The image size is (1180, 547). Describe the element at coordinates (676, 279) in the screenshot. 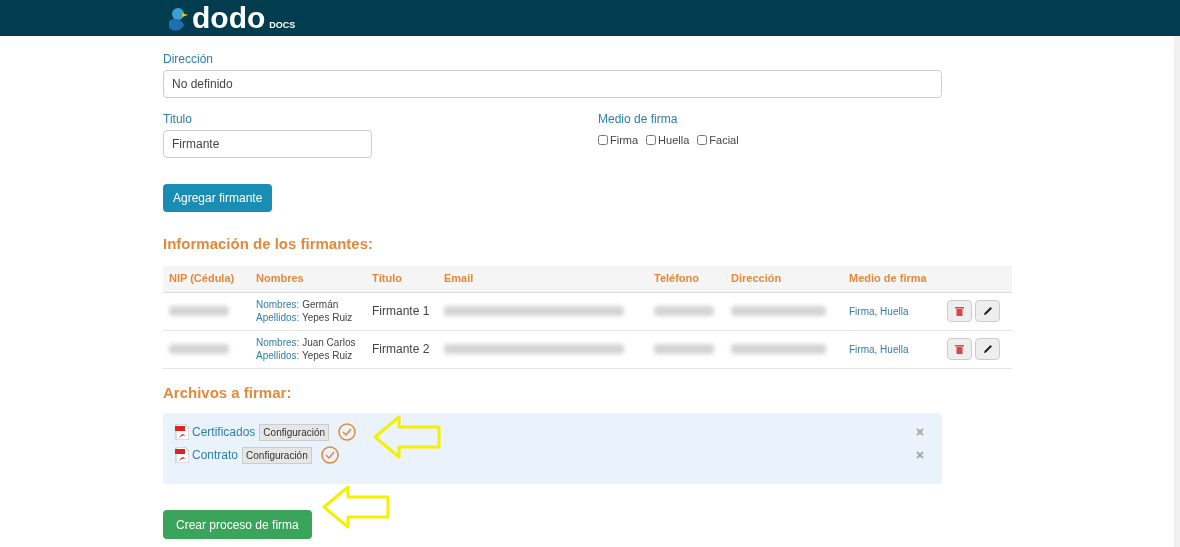

I see `column-header: Teléfono` at that location.